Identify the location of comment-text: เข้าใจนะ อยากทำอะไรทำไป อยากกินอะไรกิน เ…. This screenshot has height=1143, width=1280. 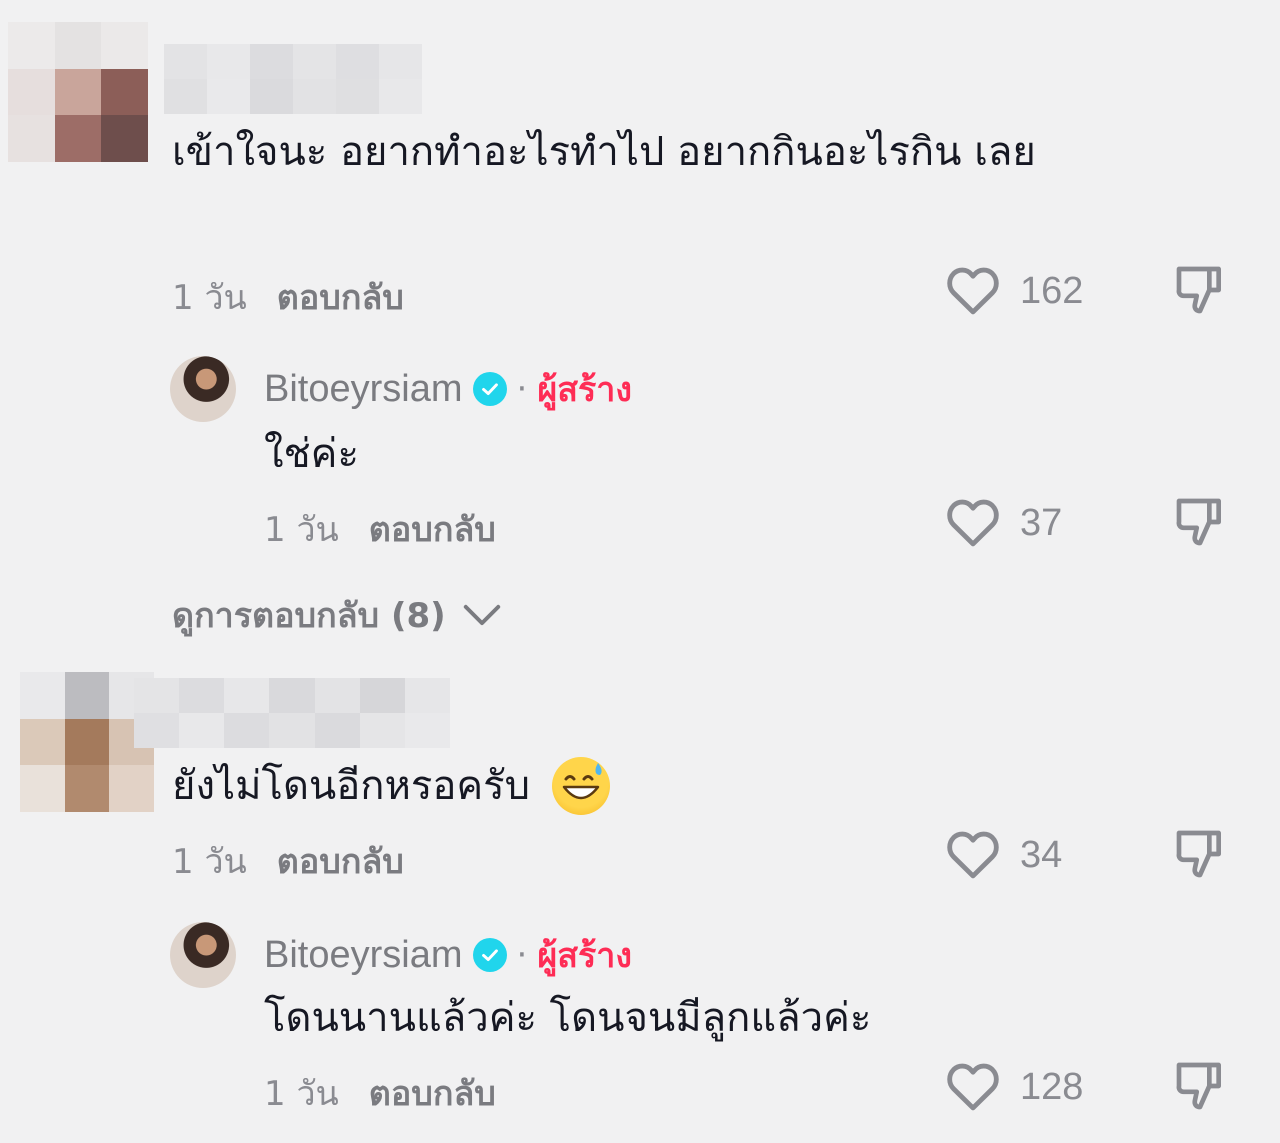
(604, 152).